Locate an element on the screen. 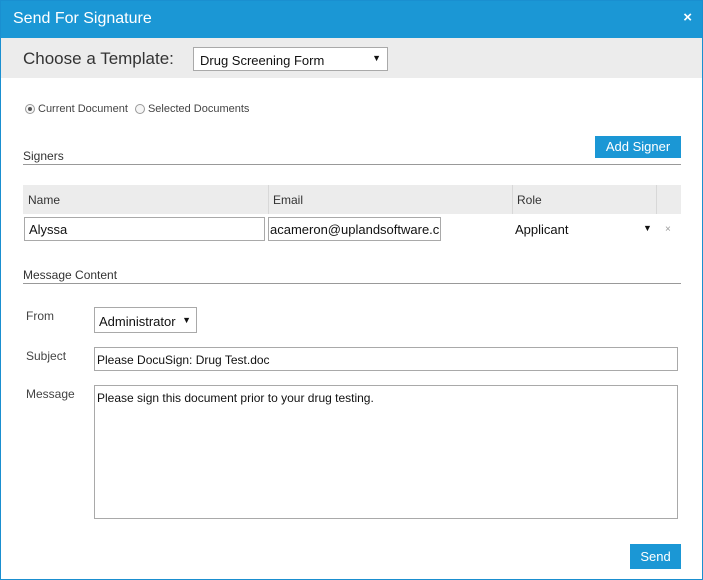  send-button: Send is located at coordinates (655, 556).